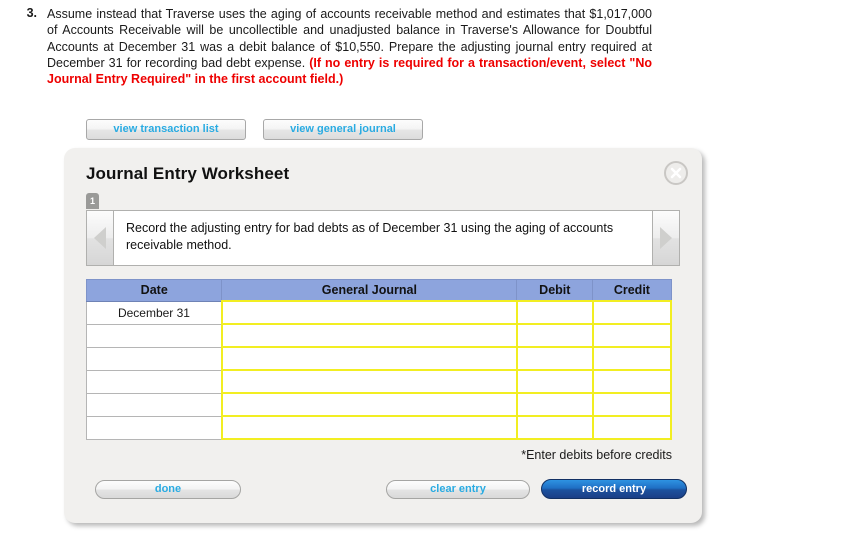 This screenshot has height=545, width=845. Describe the element at coordinates (632, 290) in the screenshot. I see `column-header-credit: Credit` at that location.